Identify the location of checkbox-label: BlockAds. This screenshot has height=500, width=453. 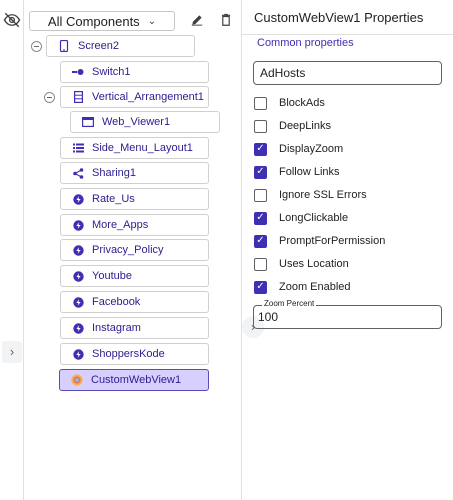
(302, 103).